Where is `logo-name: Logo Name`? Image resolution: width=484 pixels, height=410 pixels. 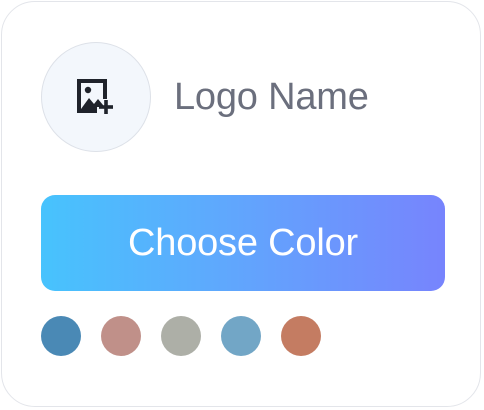 logo-name: Logo Name is located at coordinates (271, 96).